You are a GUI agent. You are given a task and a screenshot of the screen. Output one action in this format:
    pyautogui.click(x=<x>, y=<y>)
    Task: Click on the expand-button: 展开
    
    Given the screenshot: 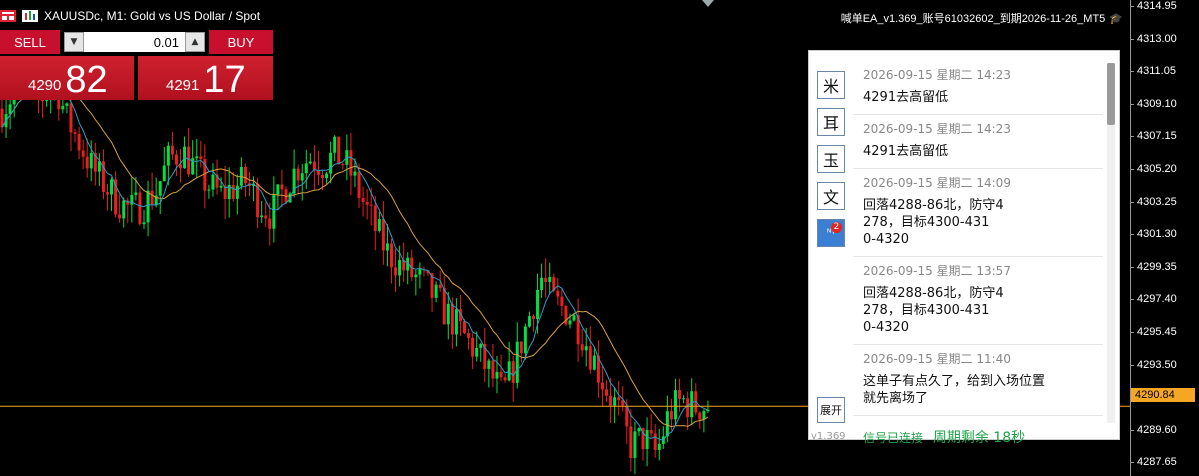 What is the action you would take?
    pyautogui.click(x=831, y=410)
    